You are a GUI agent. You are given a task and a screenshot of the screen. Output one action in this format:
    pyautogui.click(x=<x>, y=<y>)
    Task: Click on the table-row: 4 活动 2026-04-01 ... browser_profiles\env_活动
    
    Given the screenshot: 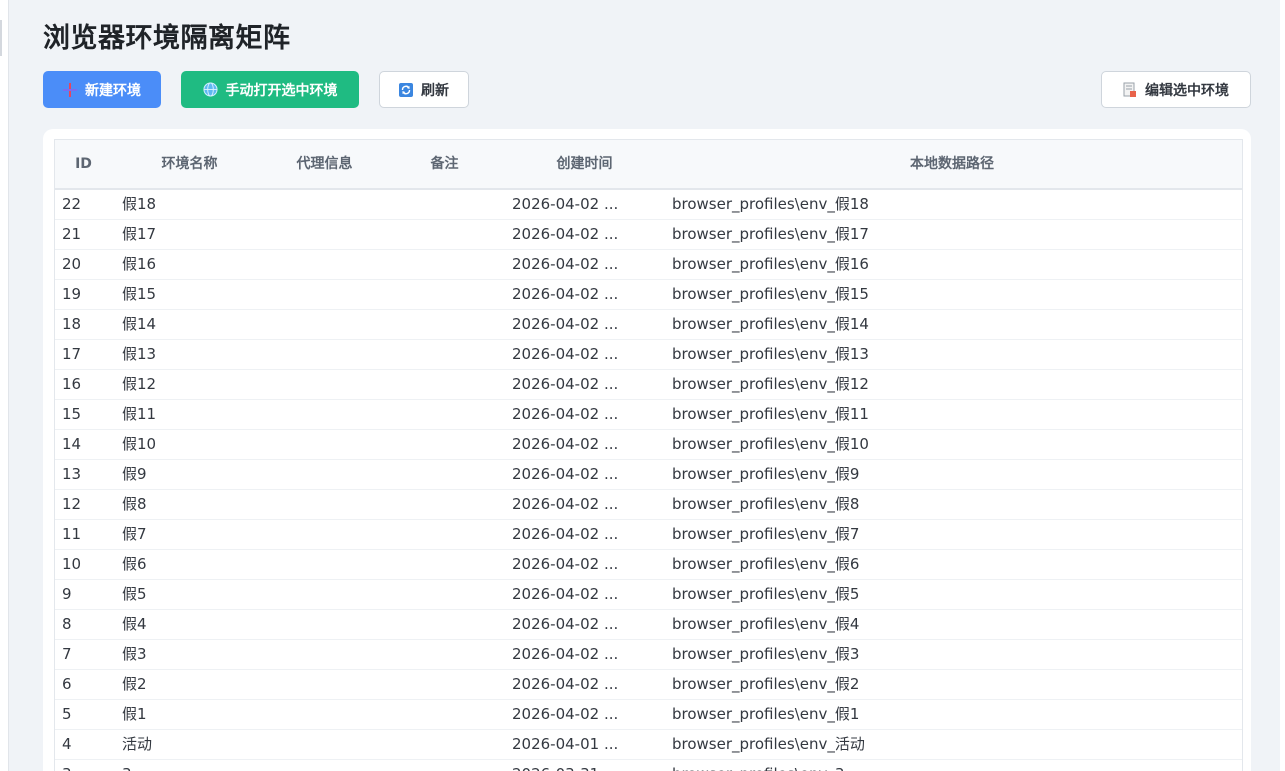 What is the action you would take?
    pyautogui.click(x=648, y=745)
    